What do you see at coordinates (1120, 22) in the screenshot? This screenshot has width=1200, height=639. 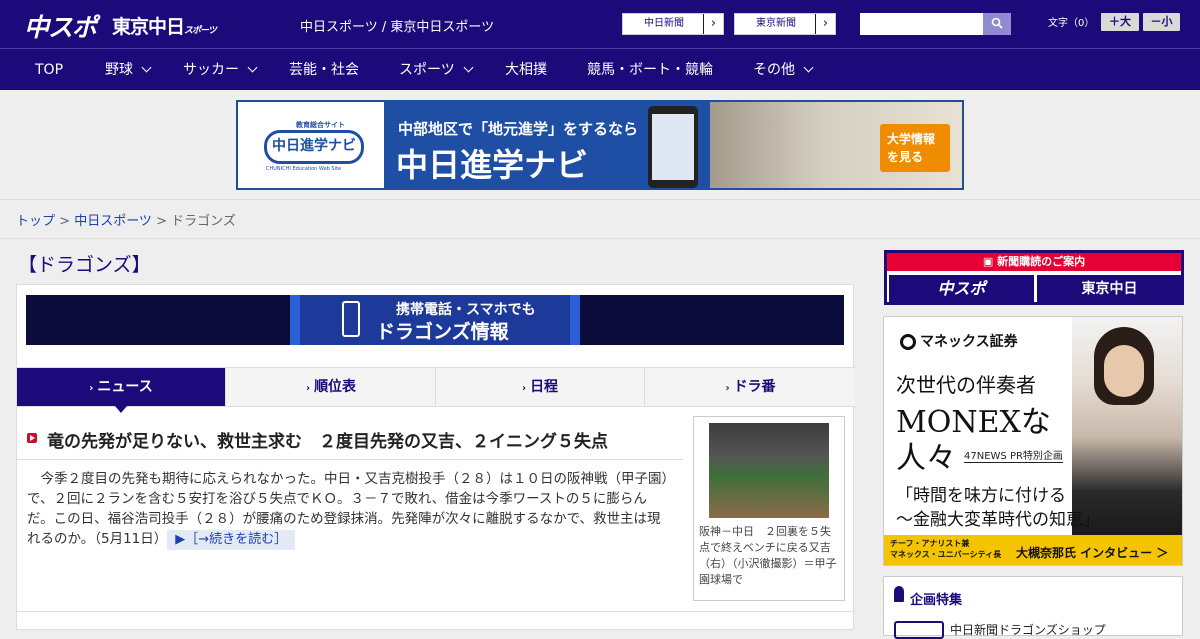 I see `text-bigger-button: ＋大` at bounding box center [1120, 22].